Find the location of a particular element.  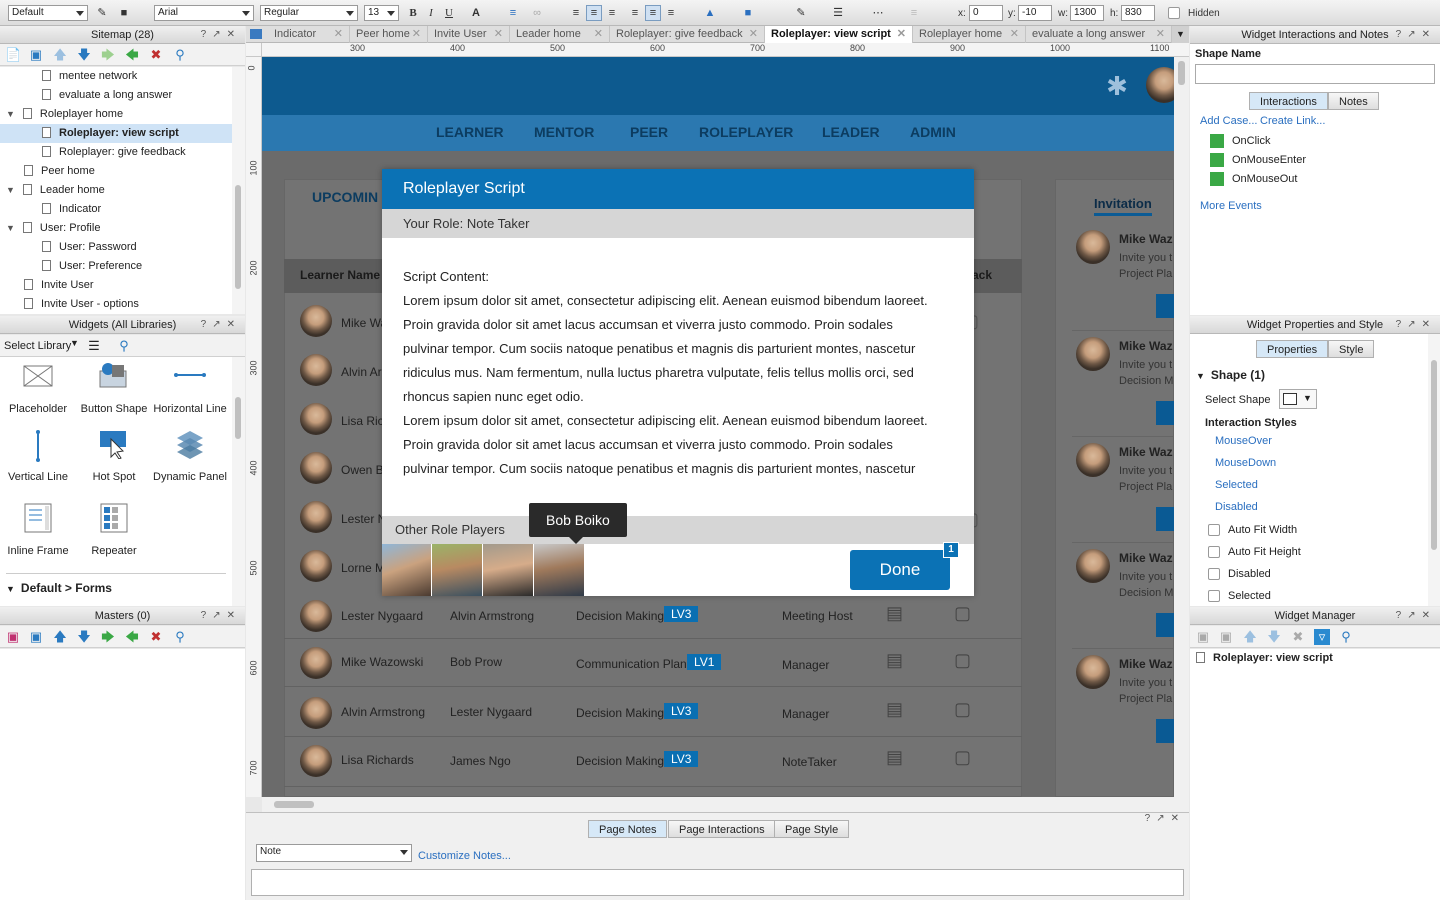

event-onmouseenter: OnMouseEnter is located at coordinates (1258, 160).